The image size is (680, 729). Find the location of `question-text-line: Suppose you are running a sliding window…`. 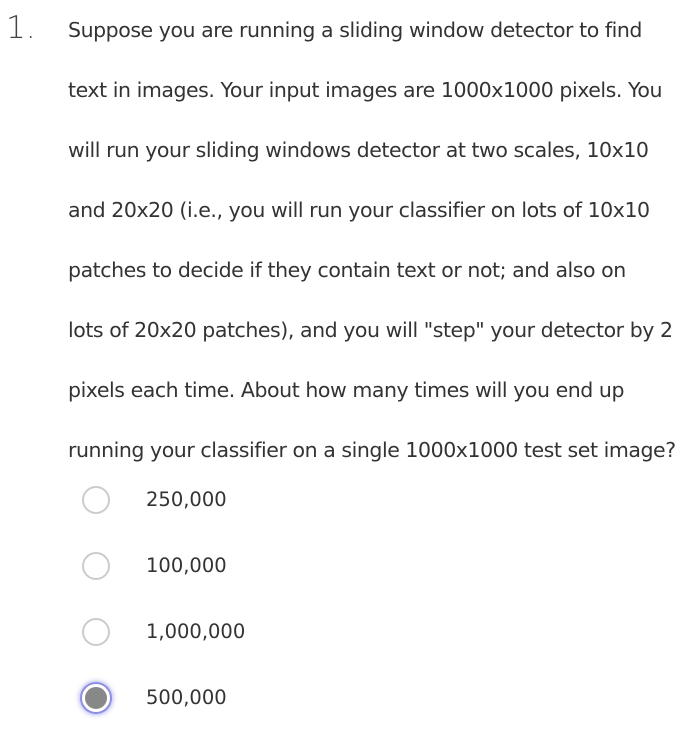

question-text-line: Suppose you are running a sliding window… is located at coordinates (355, 30).